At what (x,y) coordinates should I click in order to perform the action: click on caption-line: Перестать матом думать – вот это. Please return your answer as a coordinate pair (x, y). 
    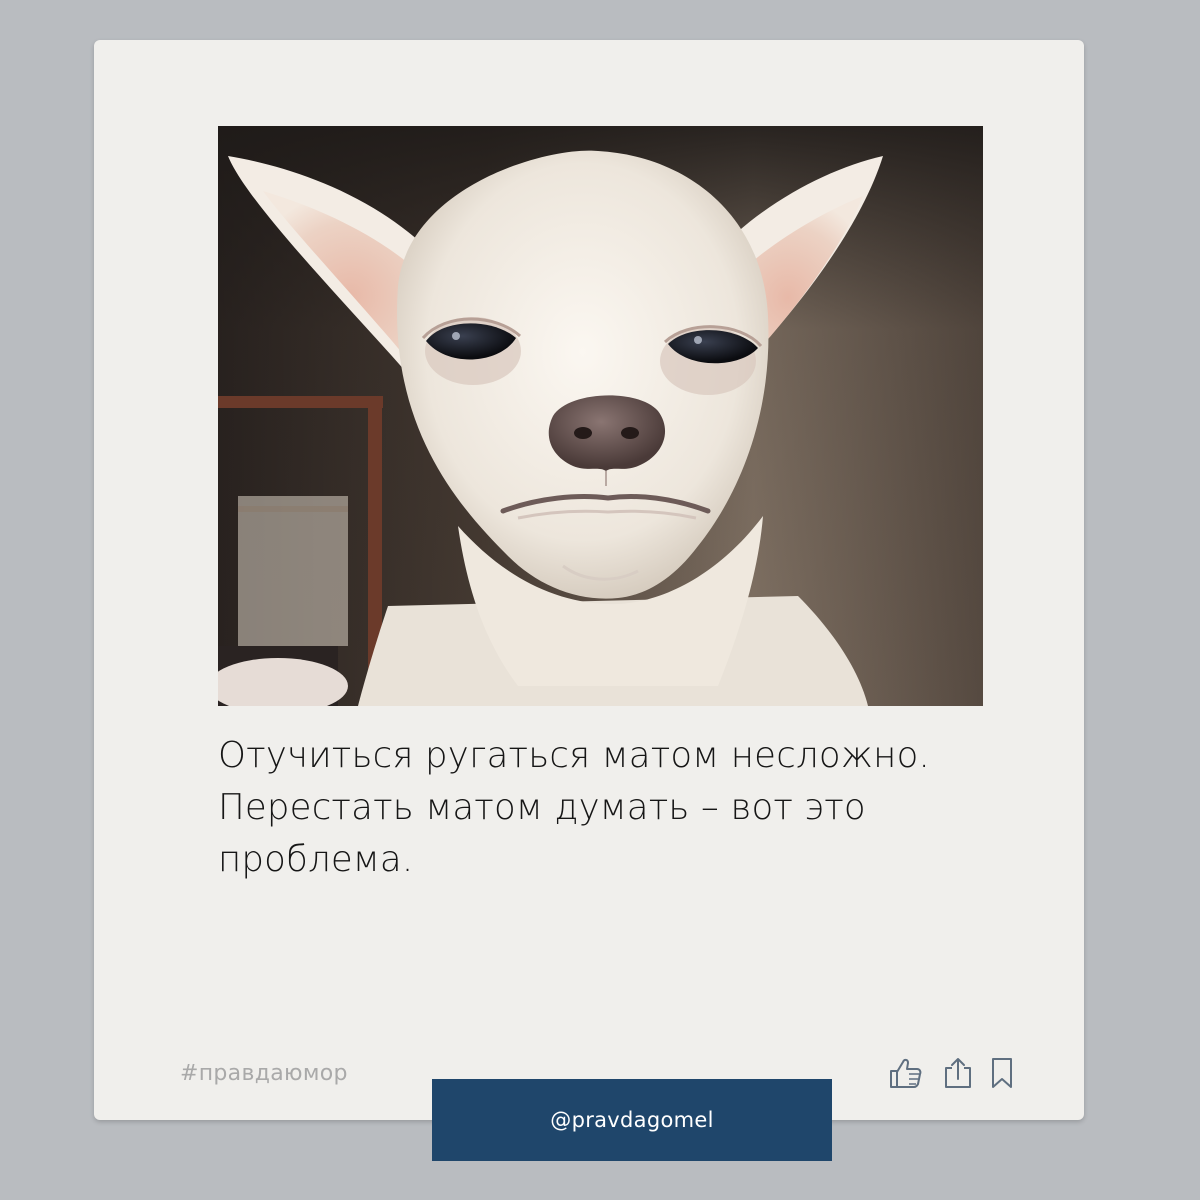
    Looking at the image, I should click on (542, 807).